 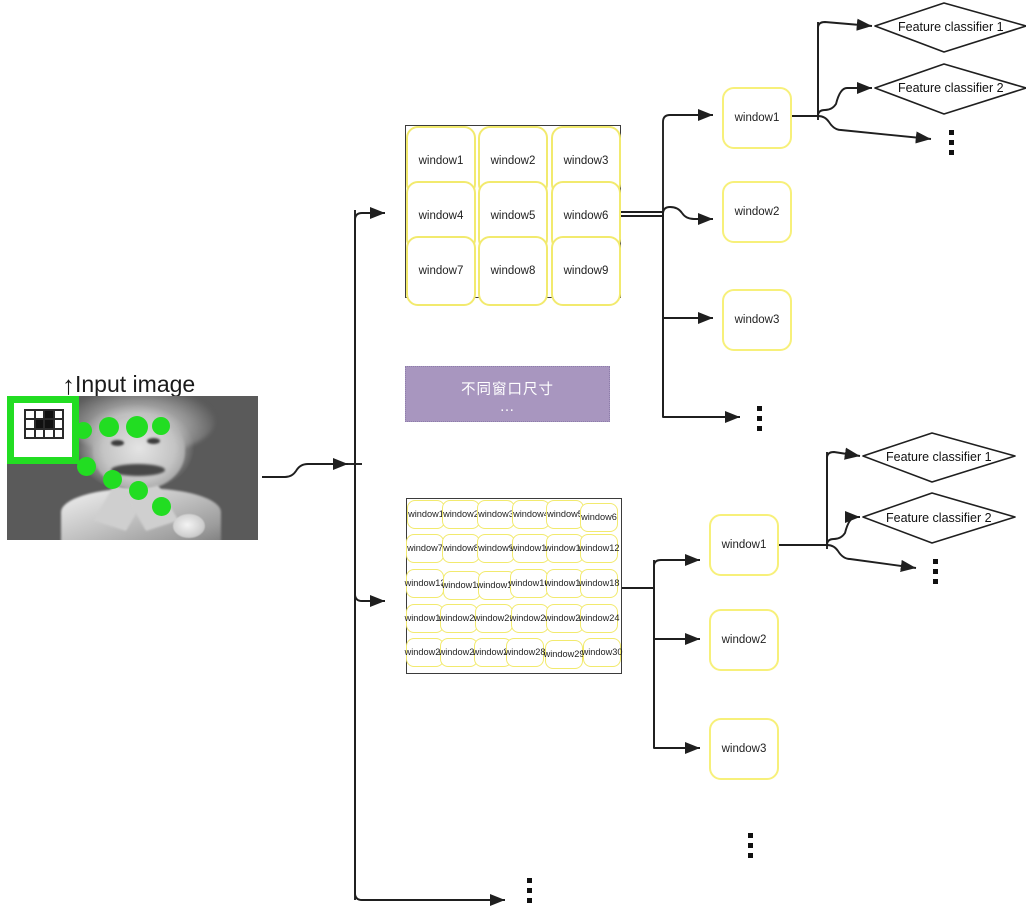 I want to click on window-cell: window4, so click(x=531, y=514).